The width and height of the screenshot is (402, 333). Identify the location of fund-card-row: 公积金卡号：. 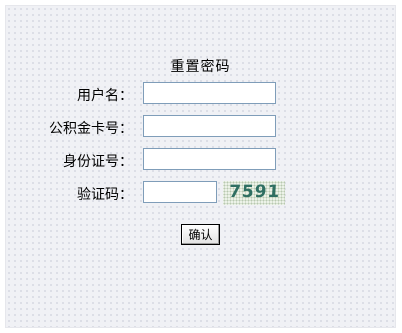
(200, 127).